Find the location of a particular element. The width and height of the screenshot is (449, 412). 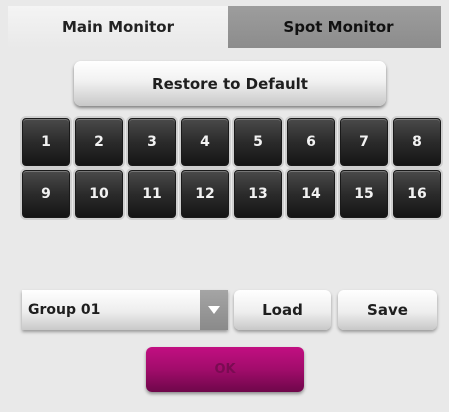

channel-button: 5 is located at coordinates (258, 142).